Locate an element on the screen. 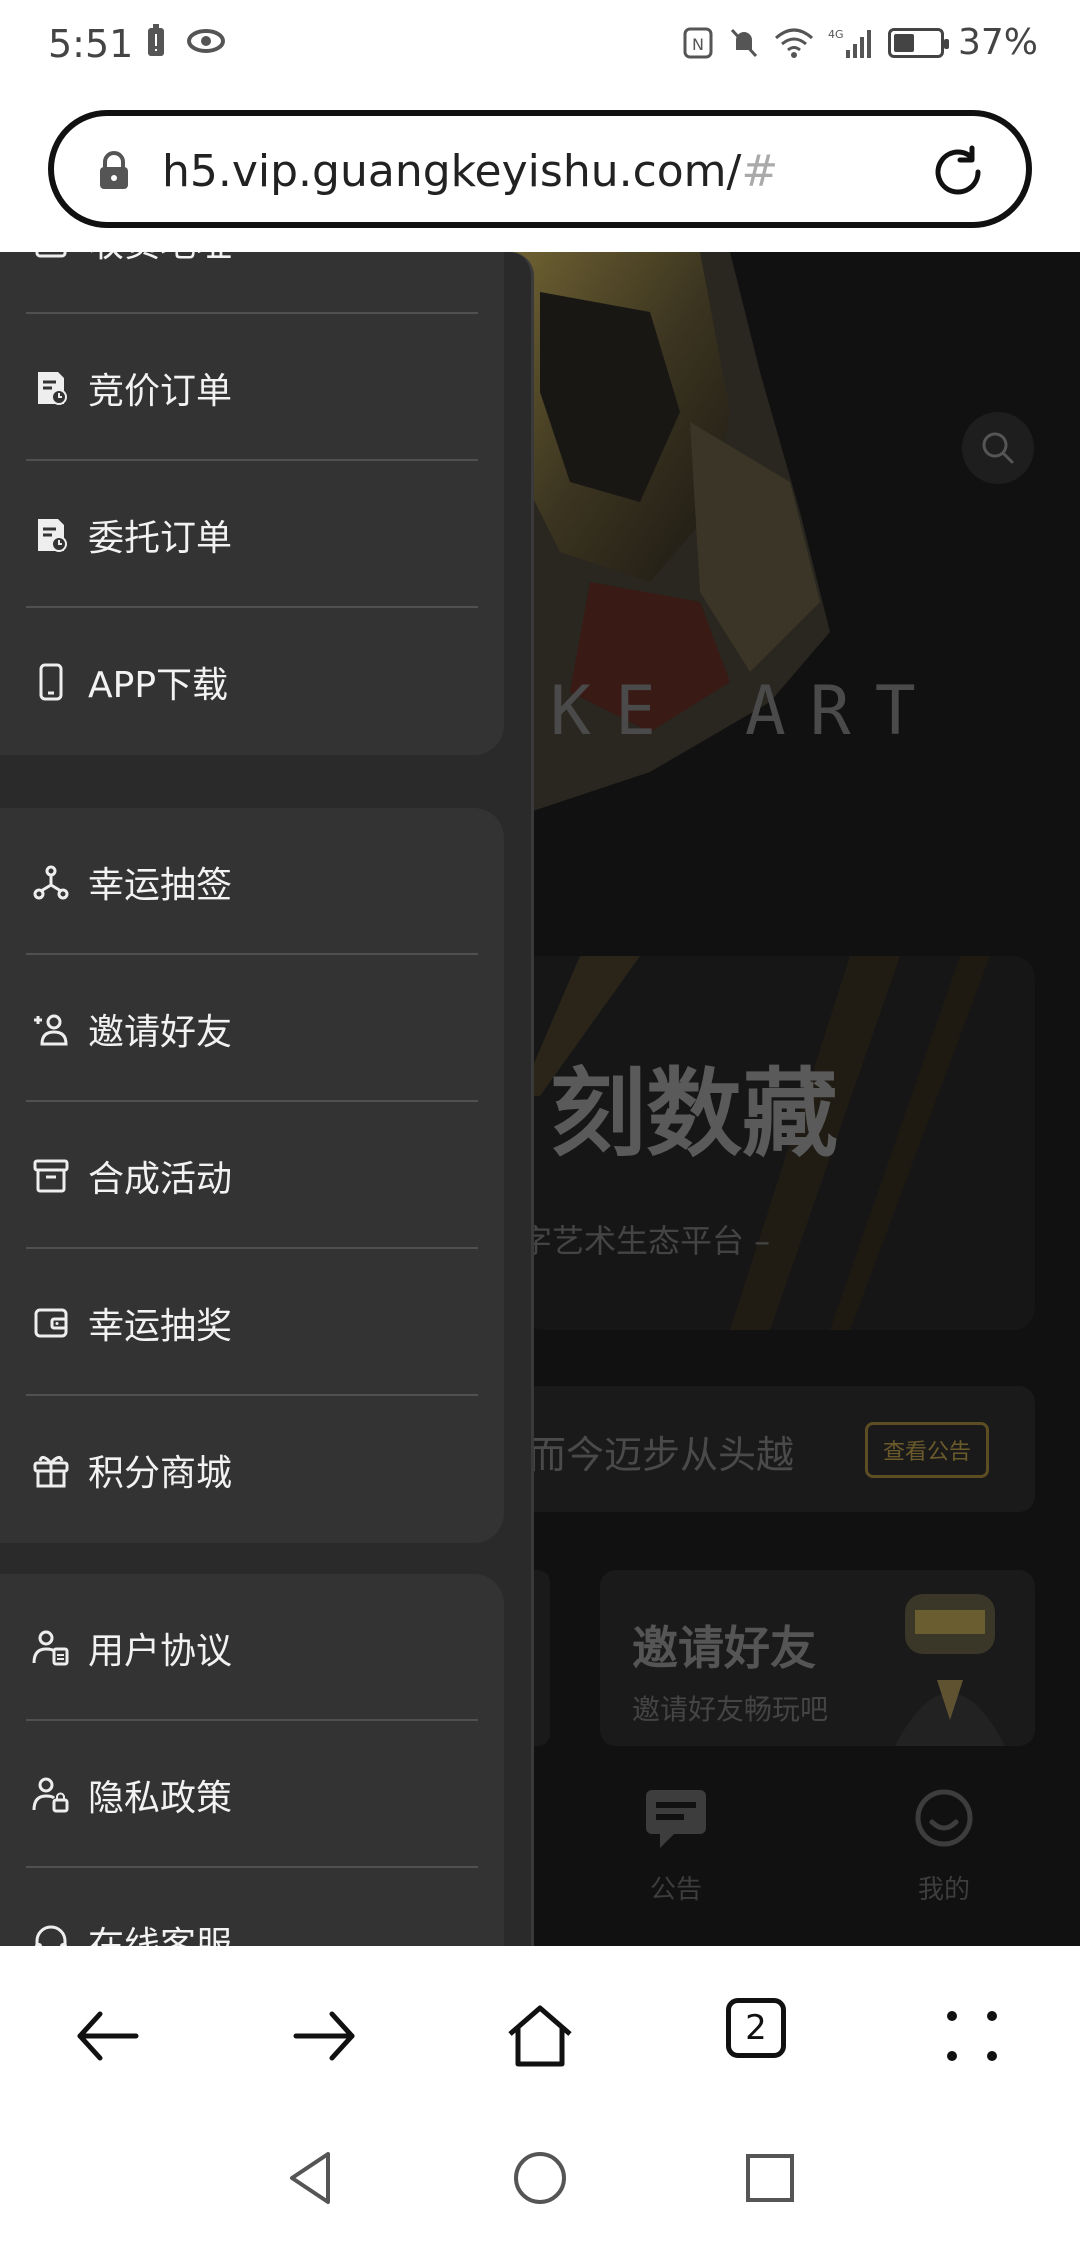  battery-icon is located at coordinates (918, 42).